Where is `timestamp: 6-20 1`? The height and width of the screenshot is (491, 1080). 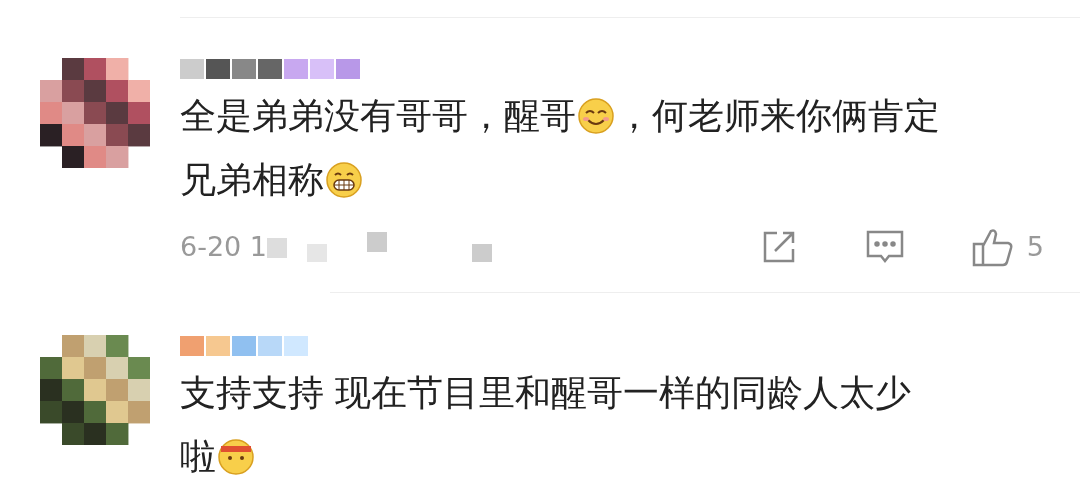 timestamp: 6-20 1 is located at coordinates (224, 246).